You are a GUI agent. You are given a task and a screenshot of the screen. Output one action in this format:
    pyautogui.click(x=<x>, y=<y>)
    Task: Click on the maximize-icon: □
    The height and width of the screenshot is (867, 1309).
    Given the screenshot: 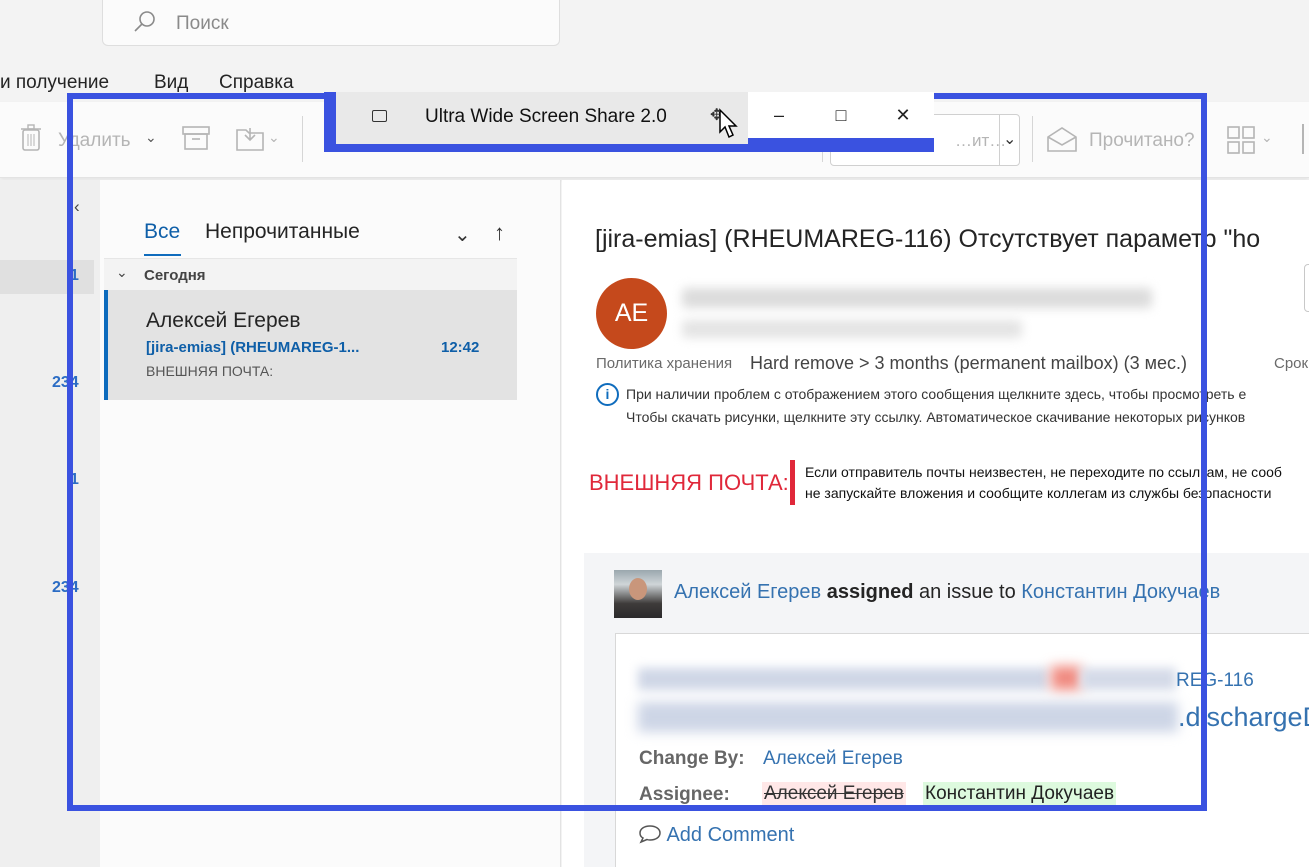 What is the action you would take?
    pyautogui.click(x=841, y=115)
    